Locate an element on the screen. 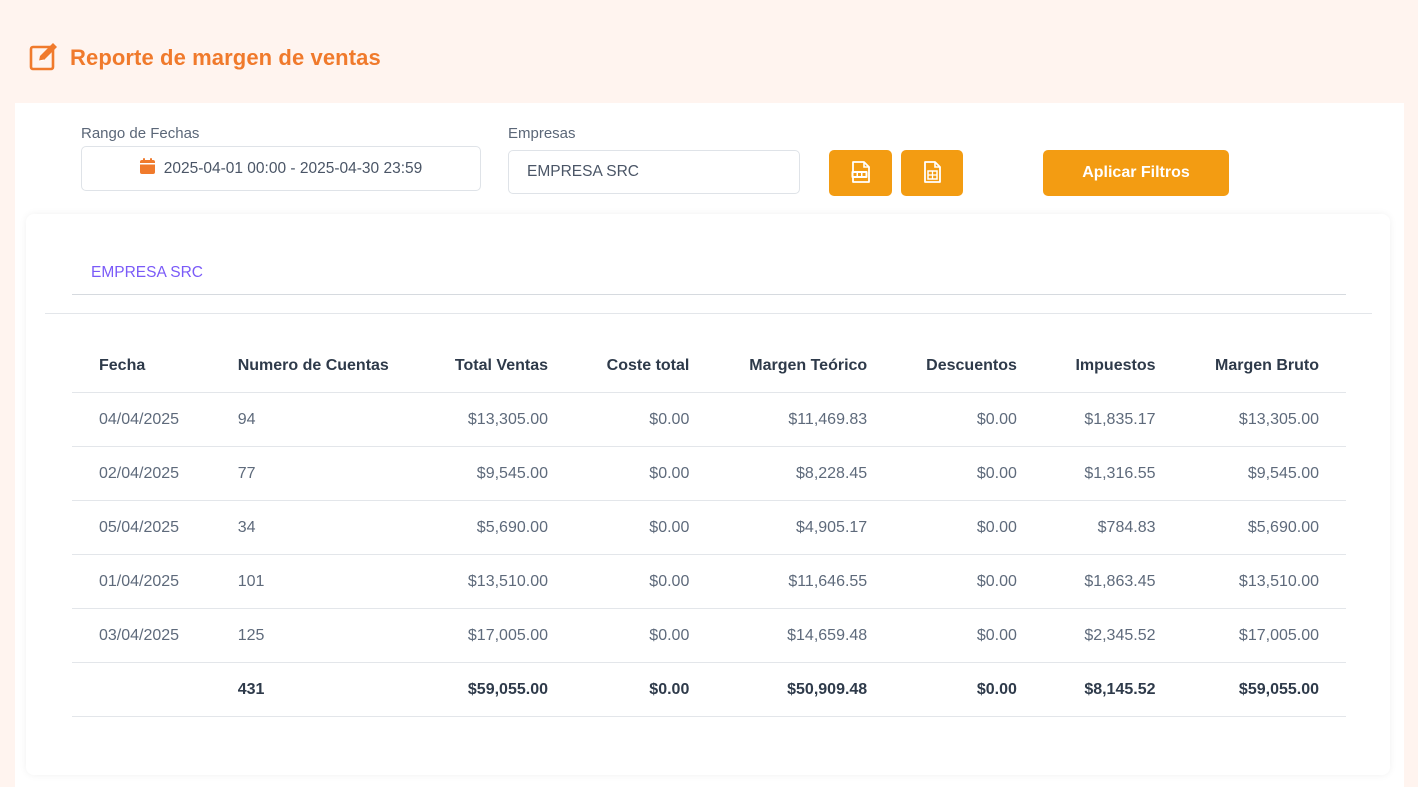  table-cell: $1,316.55 is located at coordinates (1113, 473).